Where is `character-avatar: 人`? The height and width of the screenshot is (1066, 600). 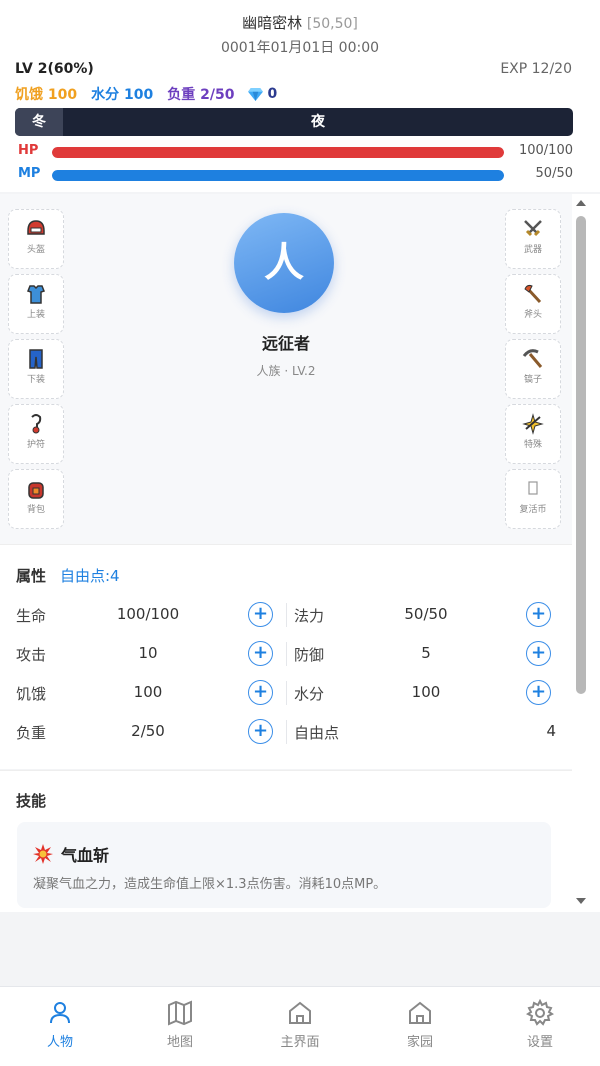 character-avatar: 人 is located at coordinates (284, 263).